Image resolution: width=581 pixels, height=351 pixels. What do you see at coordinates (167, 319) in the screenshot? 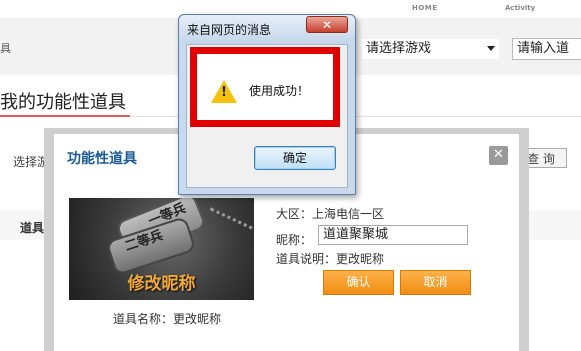
I see `item-name-label: 道具名称：更改昵称` at bounding box center [167, 319].